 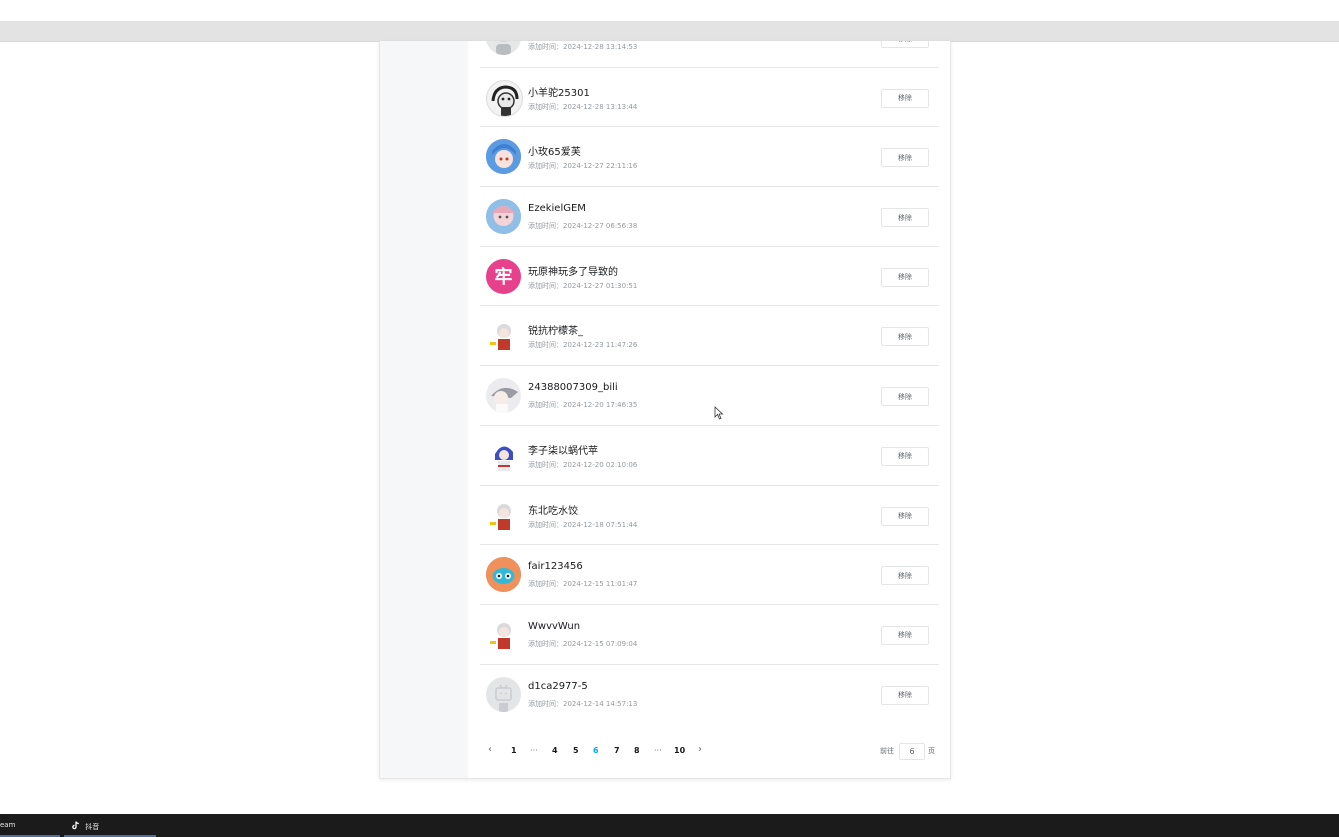 What do you see at coordinates (617, 750) in the screenshot?
I see `page-button: 7` at bounding box center [617, 750].